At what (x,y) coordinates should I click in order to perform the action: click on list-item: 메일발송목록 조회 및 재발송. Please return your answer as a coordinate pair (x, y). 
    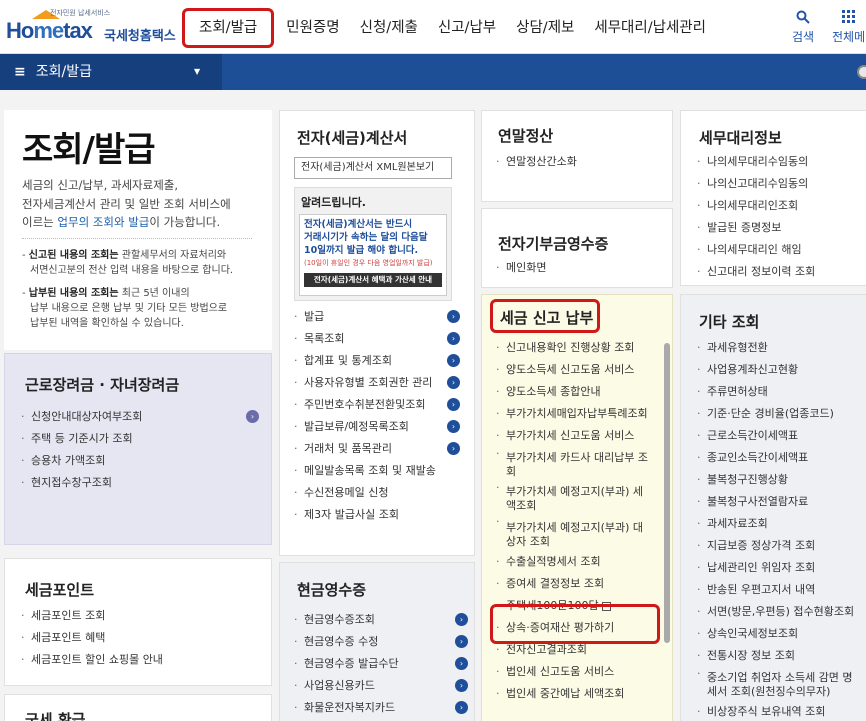
    Looking at the image, I should click on (376, 471).